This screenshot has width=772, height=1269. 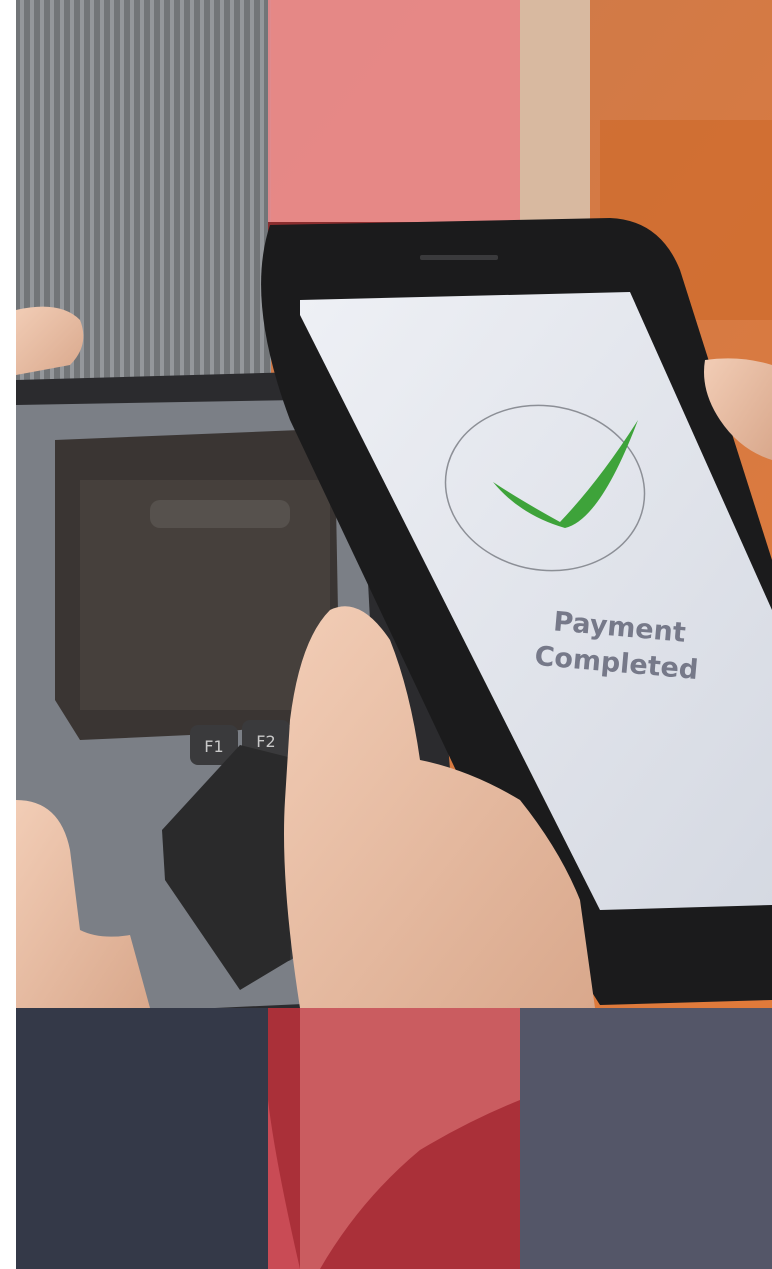 What do you see at coordinates (394, 126) in the screenshot?
I see `red-overlay-top` at bounding box center [394, 126].